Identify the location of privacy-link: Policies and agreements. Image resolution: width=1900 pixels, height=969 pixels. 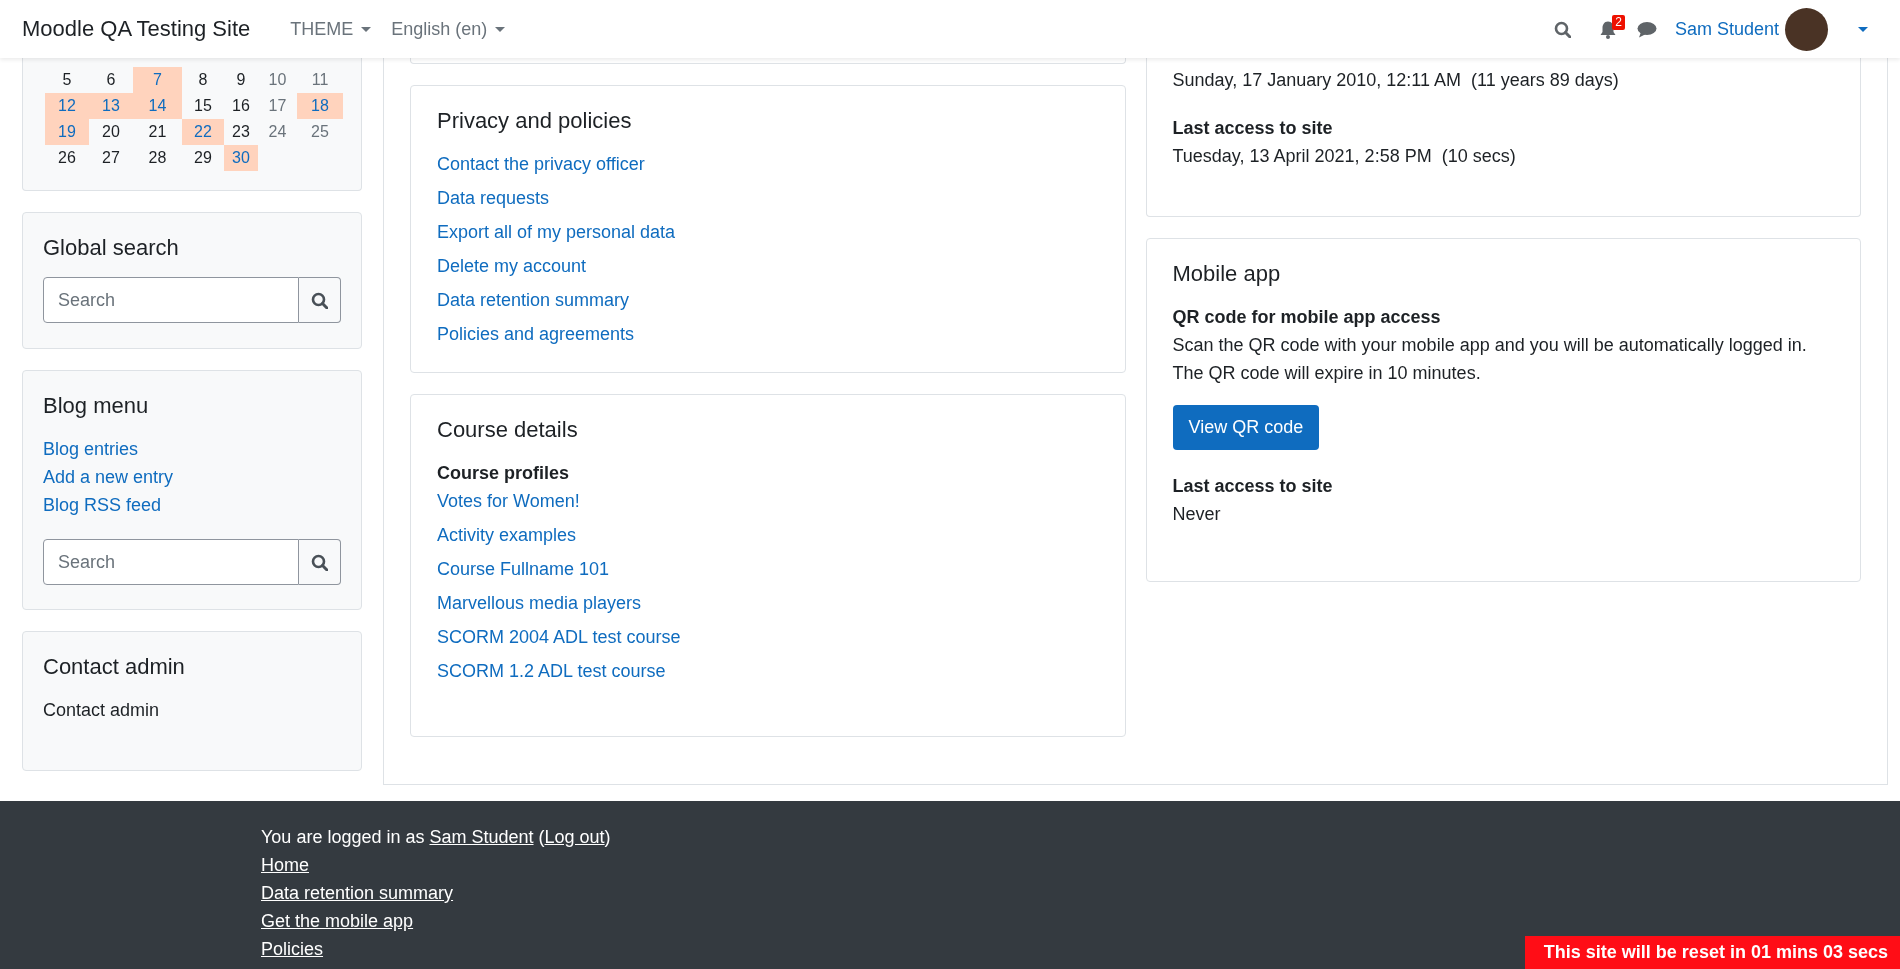
(536, 334).